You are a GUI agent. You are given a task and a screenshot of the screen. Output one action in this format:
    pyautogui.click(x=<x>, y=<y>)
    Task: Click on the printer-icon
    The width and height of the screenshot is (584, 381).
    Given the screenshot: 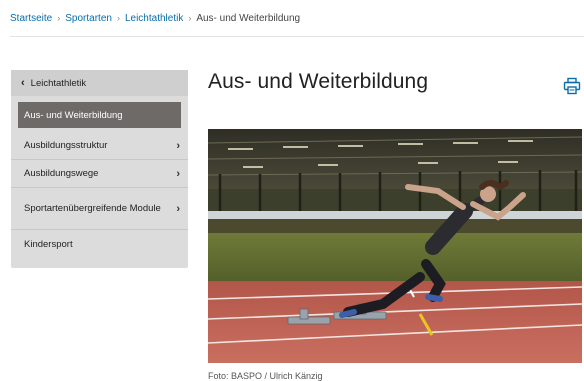 What is the action you would take?
    pyautogui.click(x=572, y=86)
    